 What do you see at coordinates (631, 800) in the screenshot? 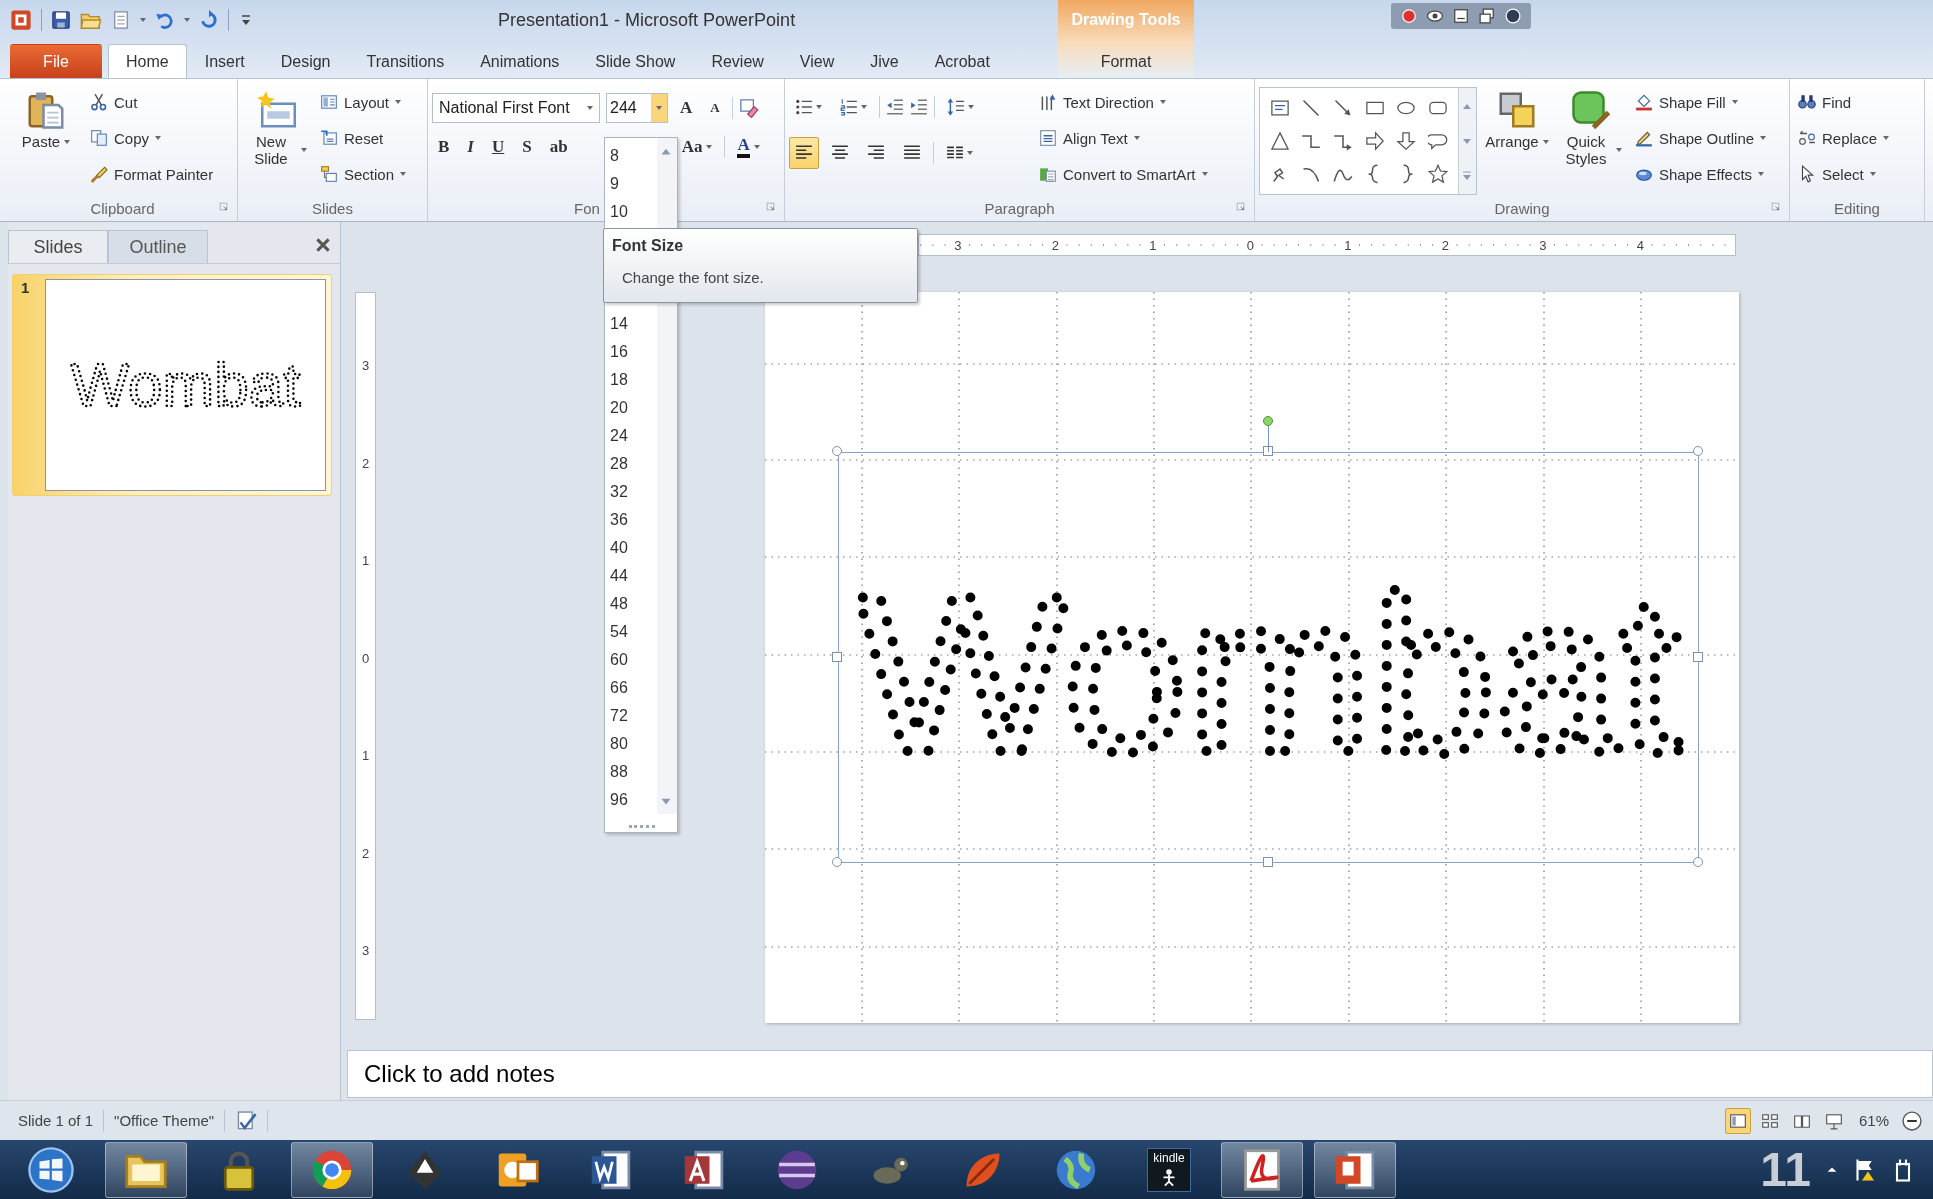
I see `menu-option: 96` at bounding box center [631, 800].